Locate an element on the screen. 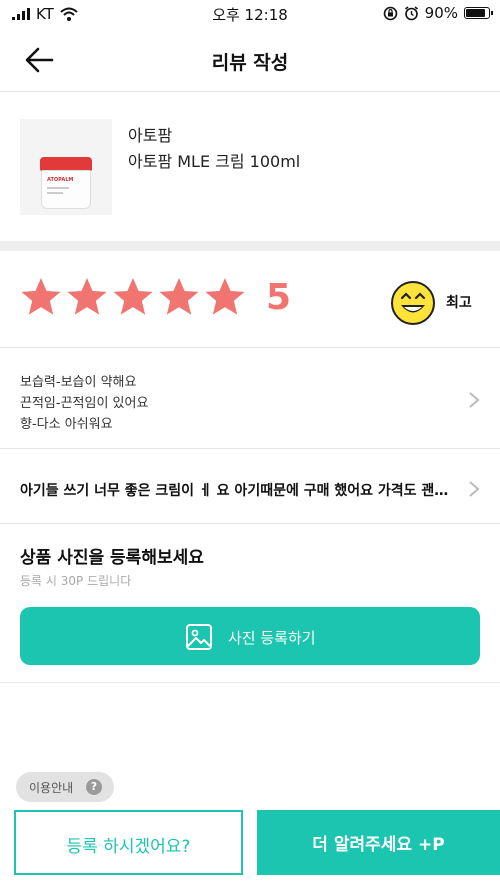  add-photo-label: 사진 등록하기 is located at coordinates (272, 638).